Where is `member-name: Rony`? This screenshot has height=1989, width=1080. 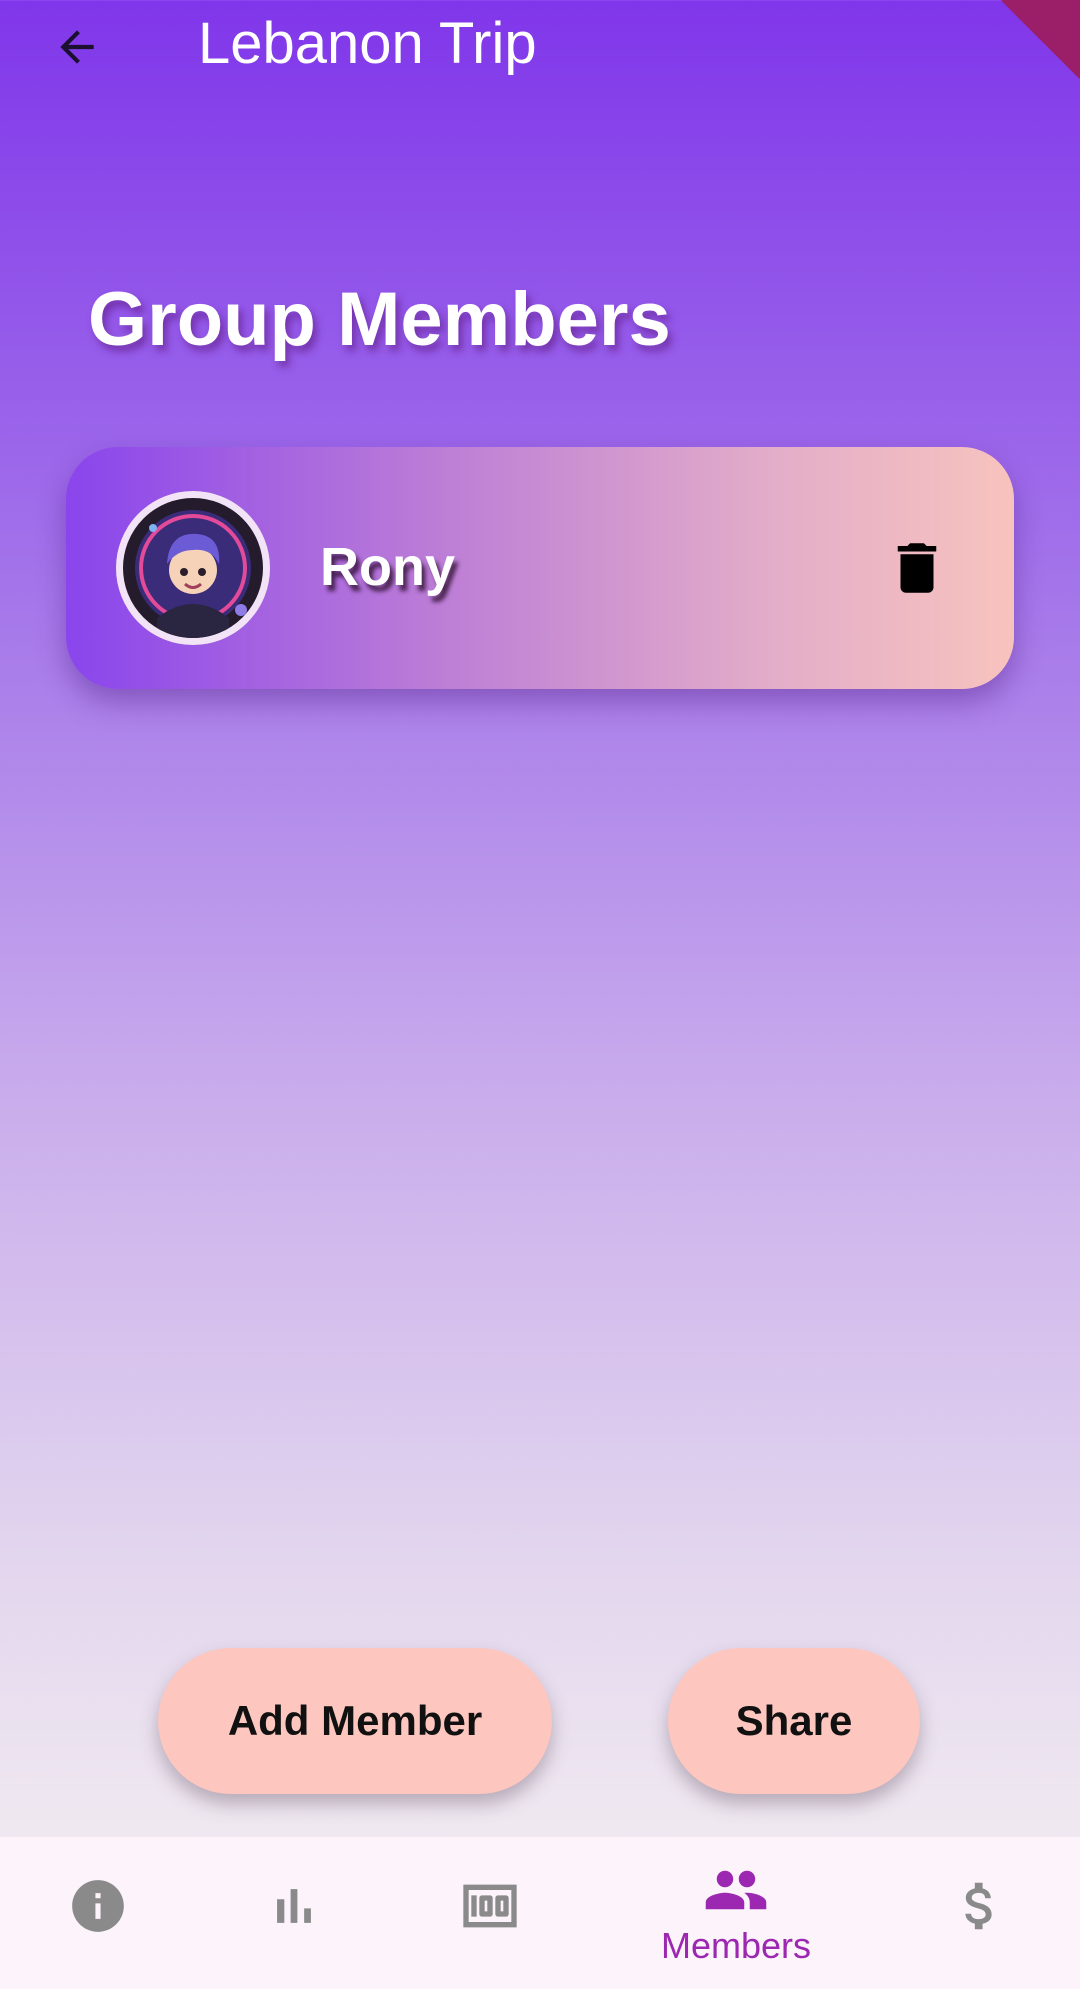
member-name: Rony is located at coordinates (387, 567).